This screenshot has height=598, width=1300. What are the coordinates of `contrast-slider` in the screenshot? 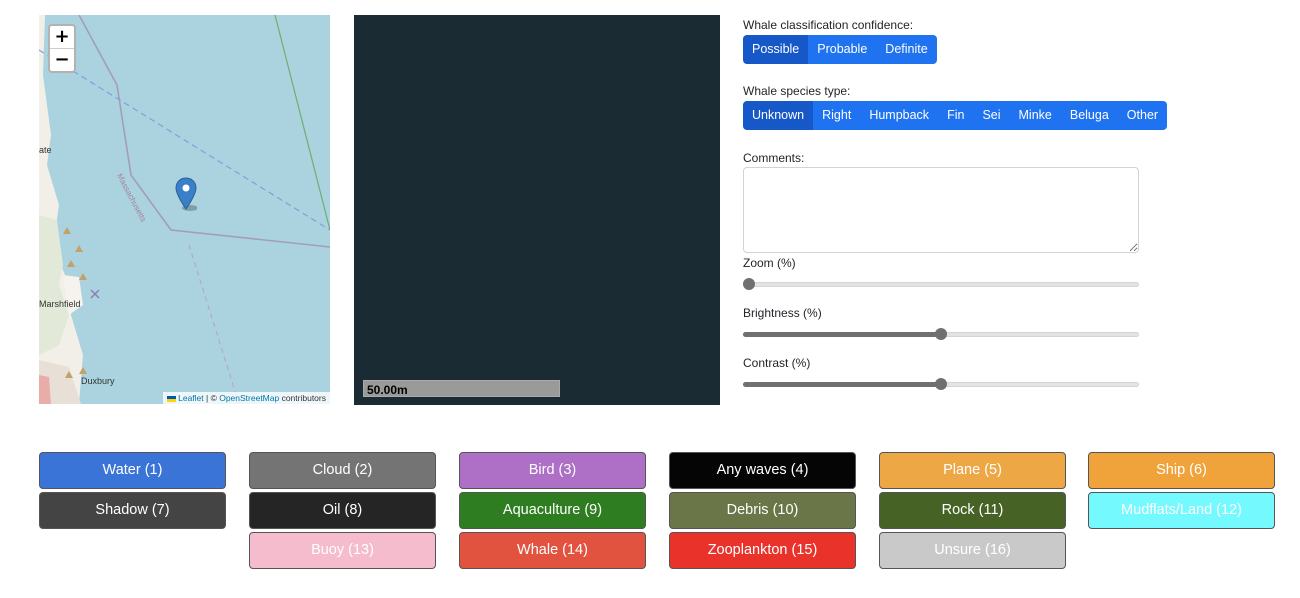 It's located at (941, 384).